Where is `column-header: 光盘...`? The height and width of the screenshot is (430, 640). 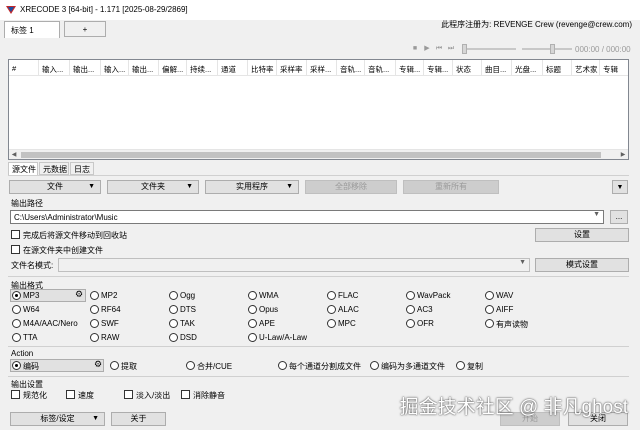 column-header: 光盘... is located at coordinates (527, 68).